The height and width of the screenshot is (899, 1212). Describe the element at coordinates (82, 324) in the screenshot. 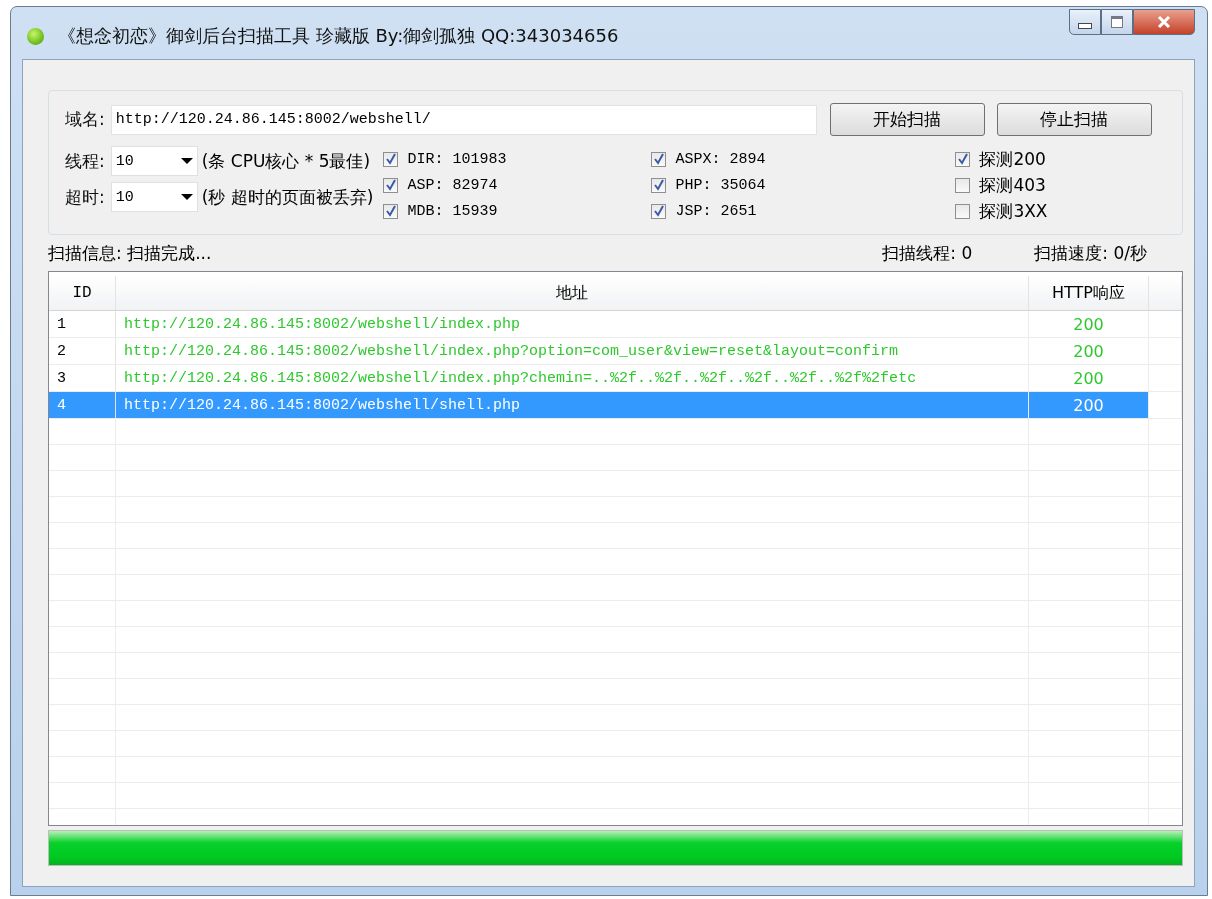

I see `id-cell: 1` at that location.